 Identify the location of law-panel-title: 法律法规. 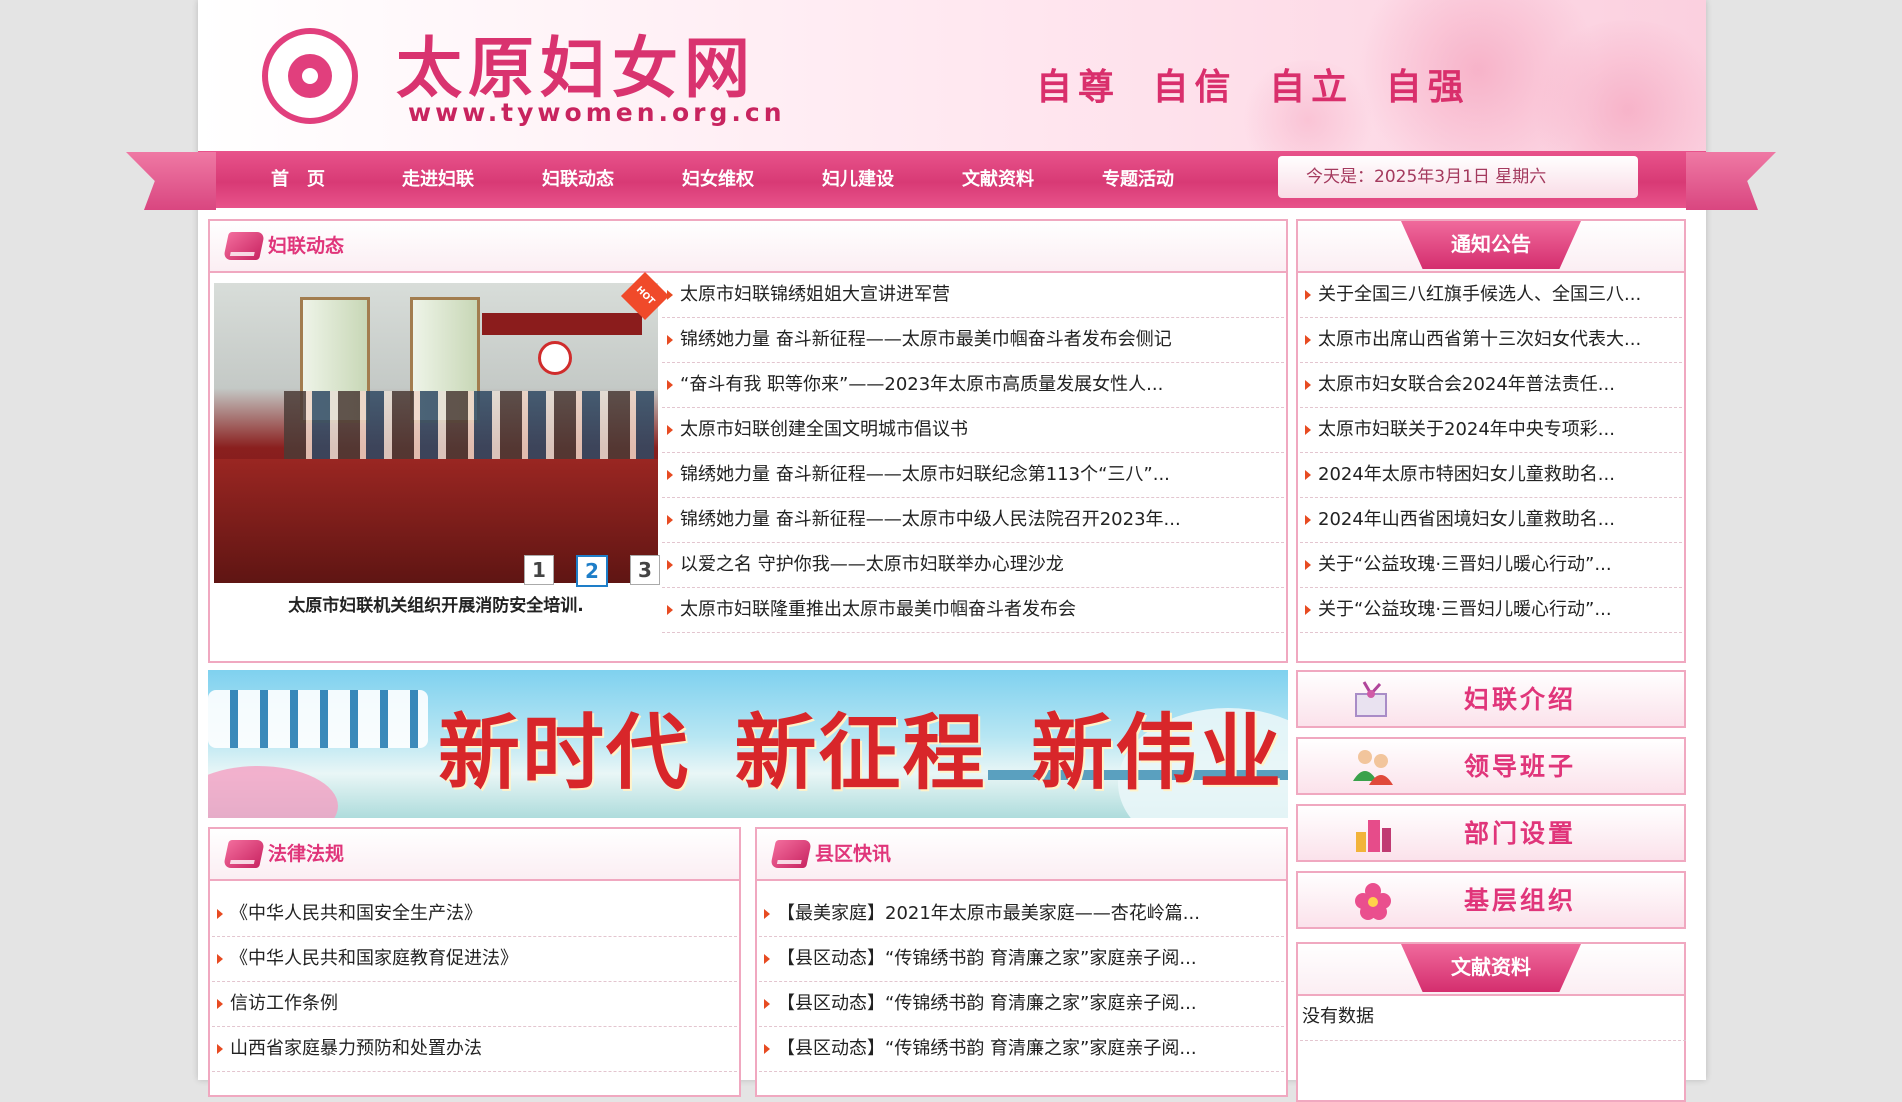
(306, 854).